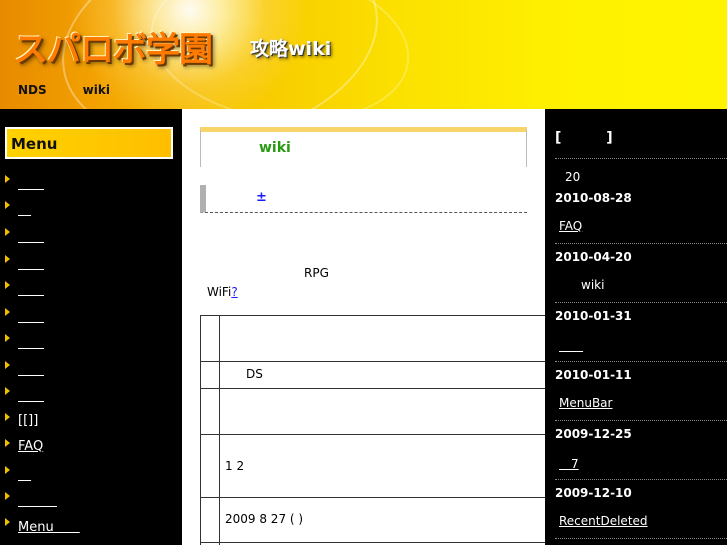 The image size is (727, 545). I want to click on recent-text: wiki, so click(593, 285).